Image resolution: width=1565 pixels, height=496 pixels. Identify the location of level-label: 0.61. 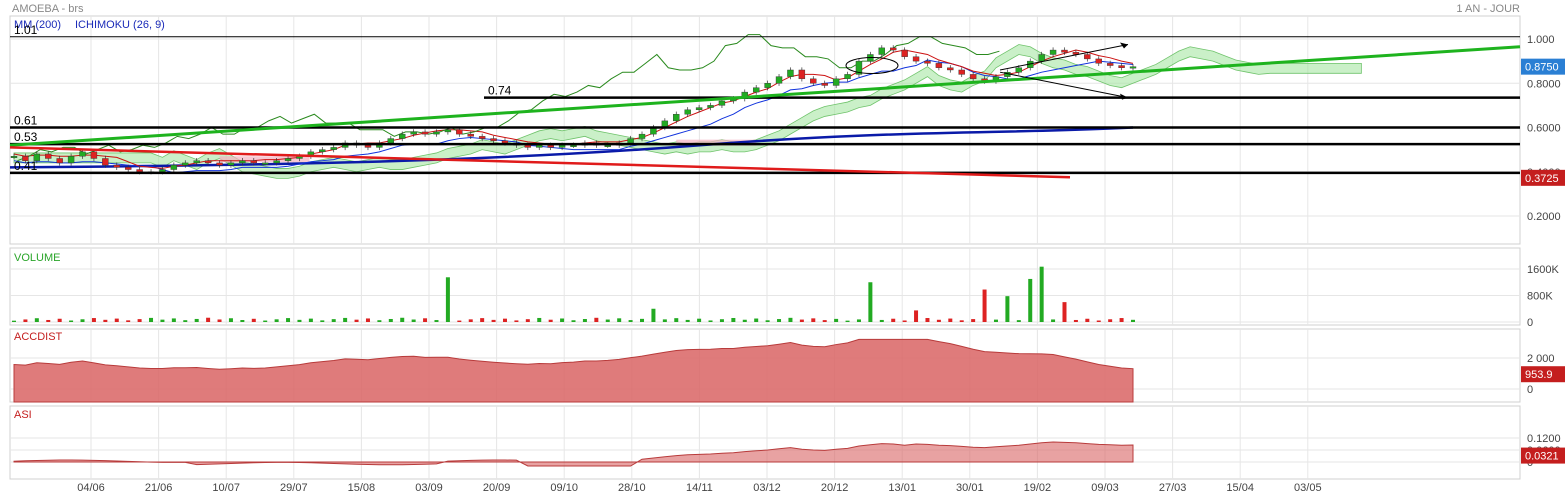
(26, 121).